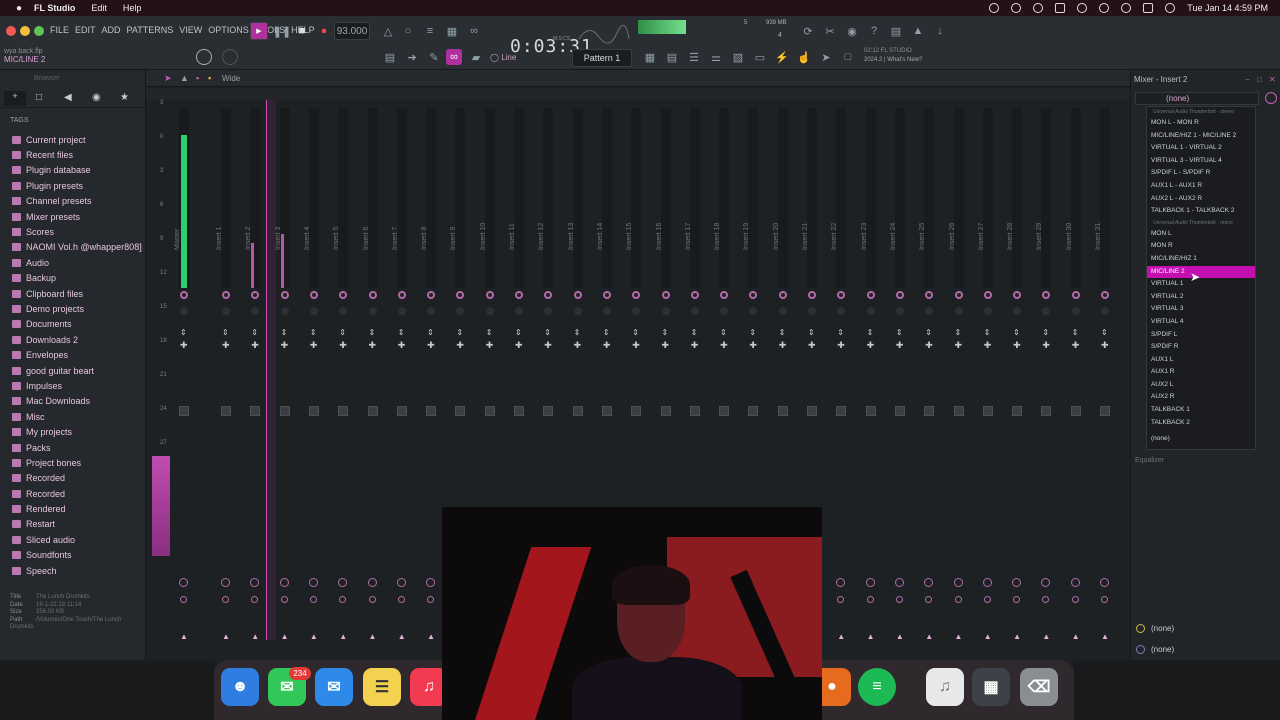 The image size is (1280, 720). I want to click on refresh-icon: ⟳, so click(808, 31).